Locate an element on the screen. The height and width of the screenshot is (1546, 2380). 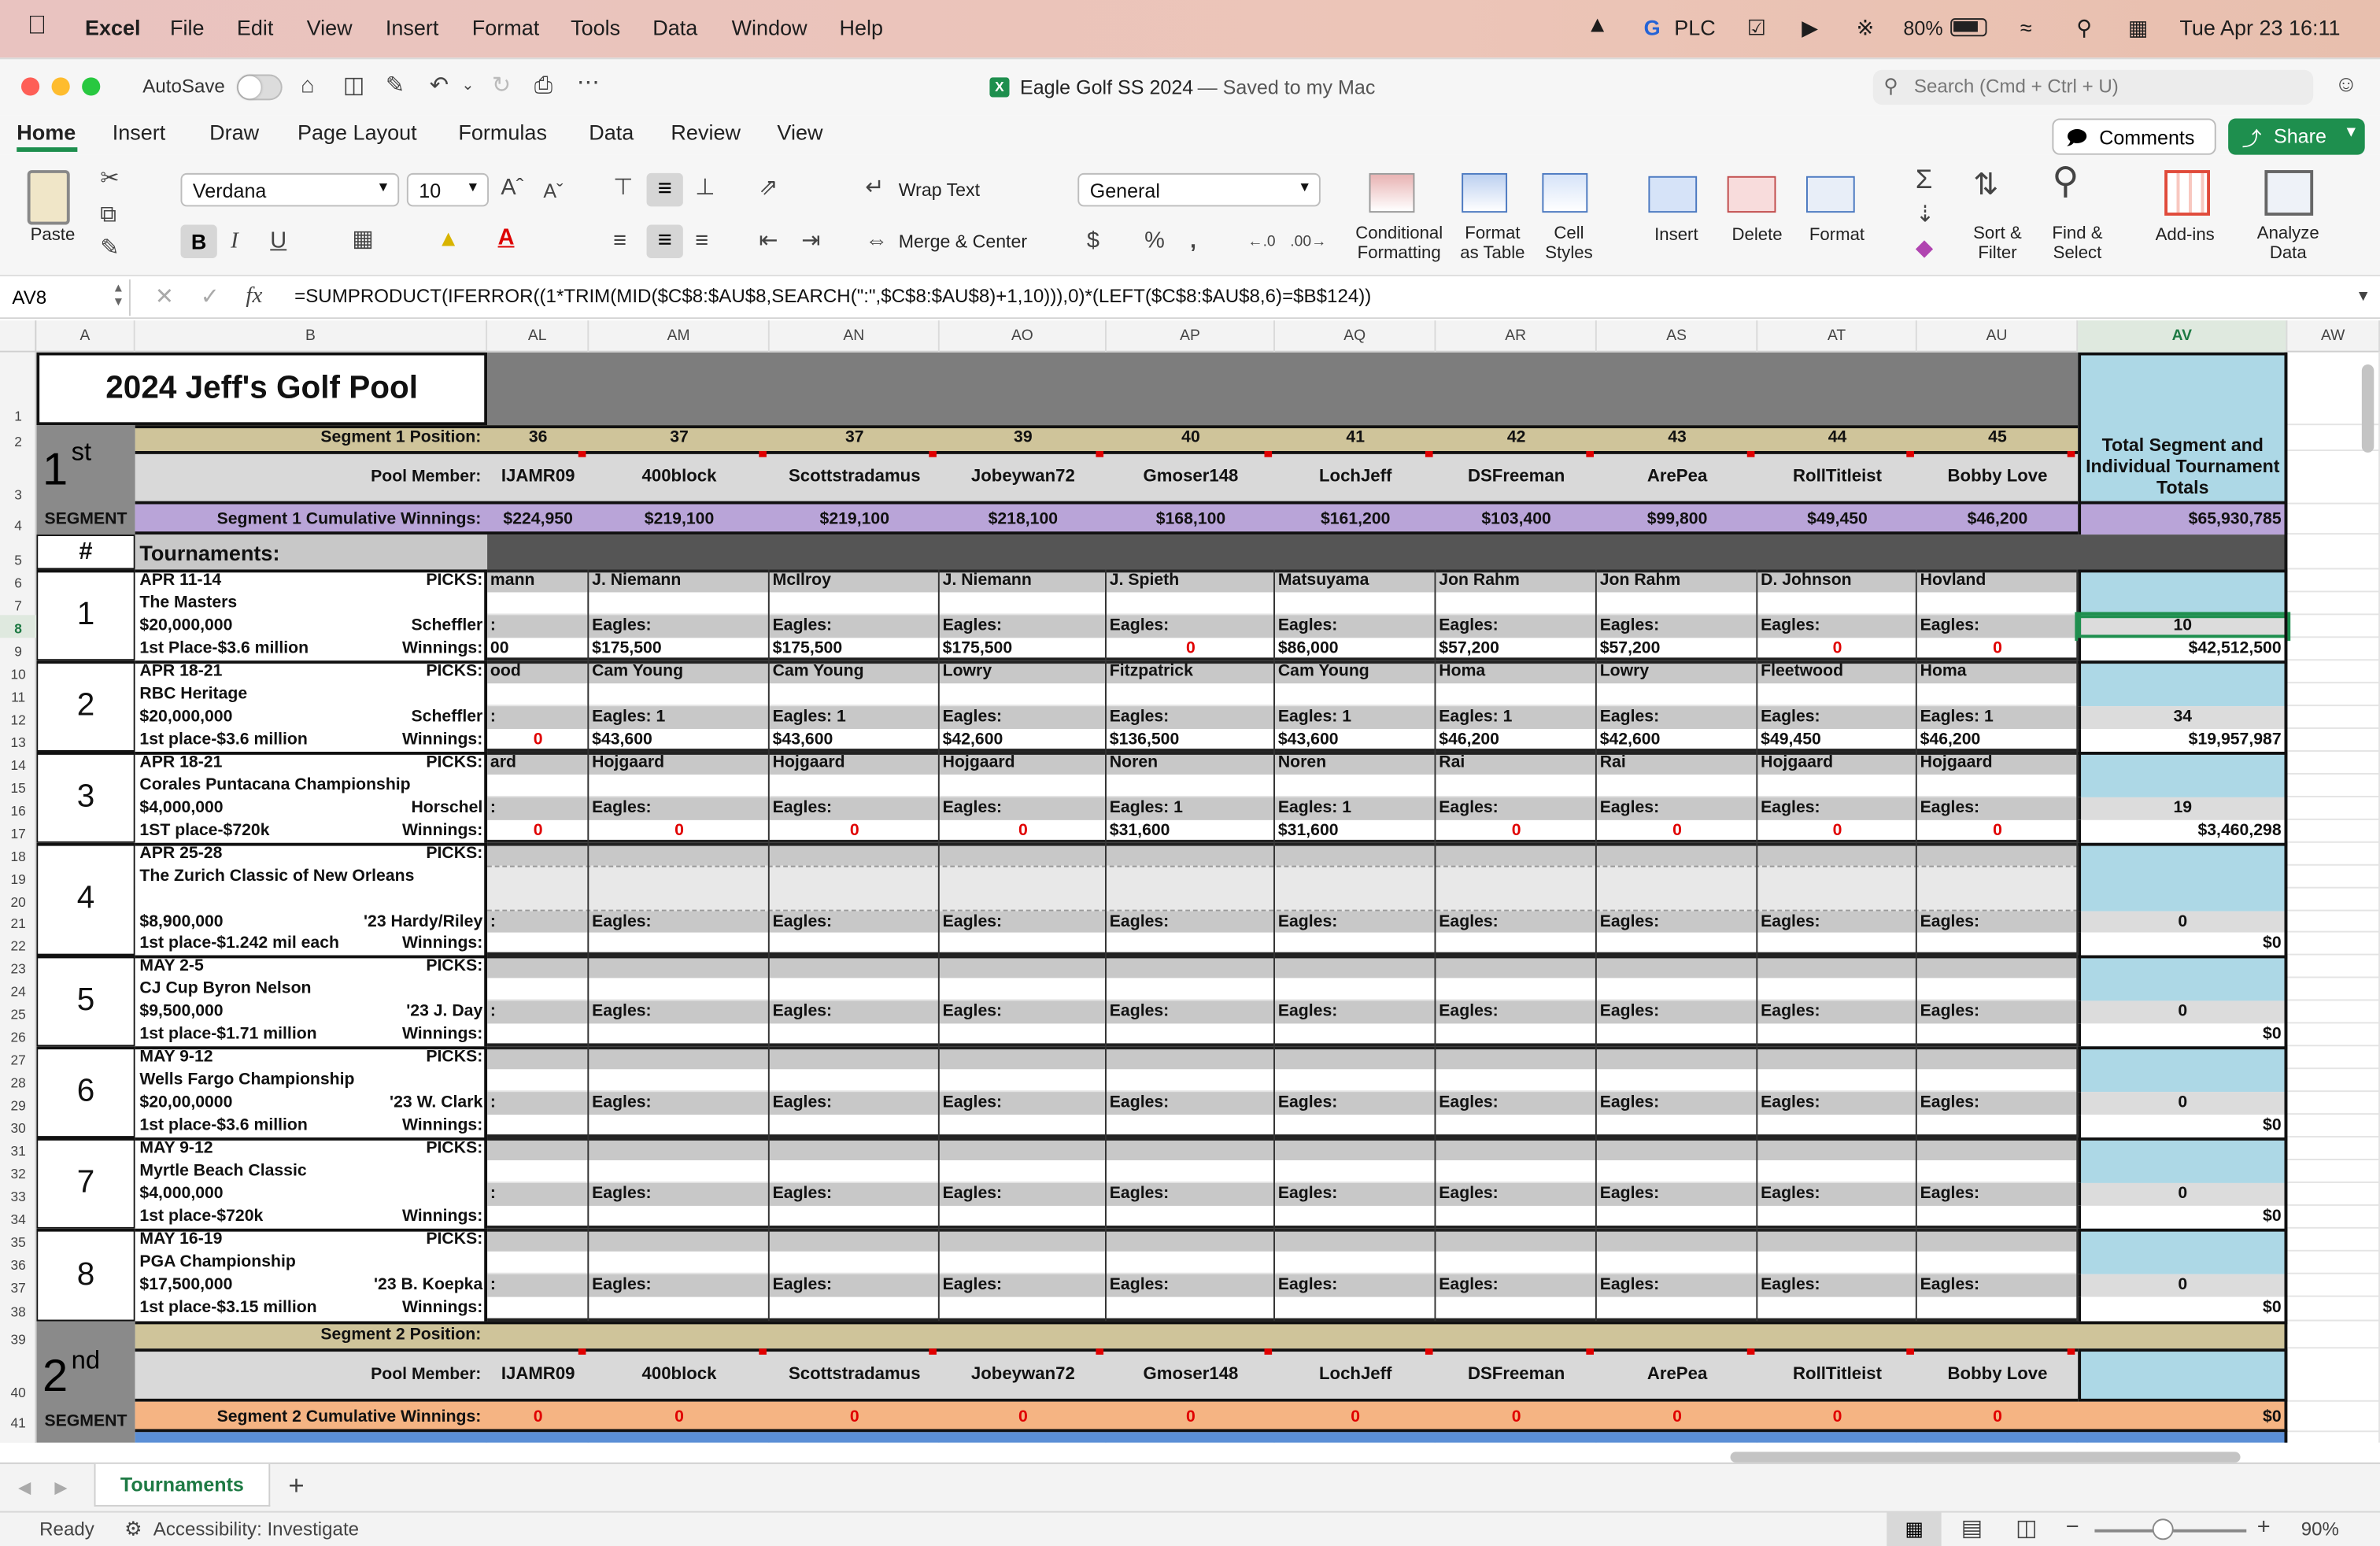
align-top-icon: ⊤ is located at coordinates (623, 188).